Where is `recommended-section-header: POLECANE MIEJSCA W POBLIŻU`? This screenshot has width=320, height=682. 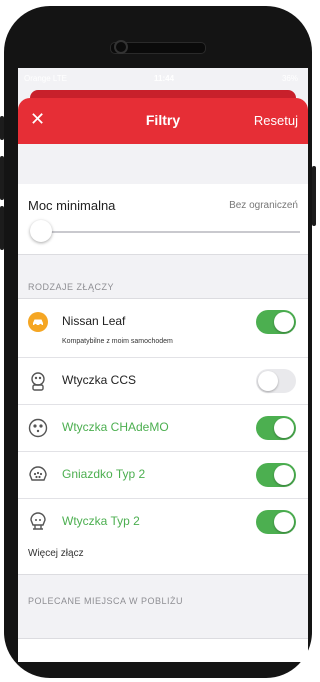 recommended-section-header: POLECANE MIEJSCA W POBLIŻU is located at coordinates (106, 601).